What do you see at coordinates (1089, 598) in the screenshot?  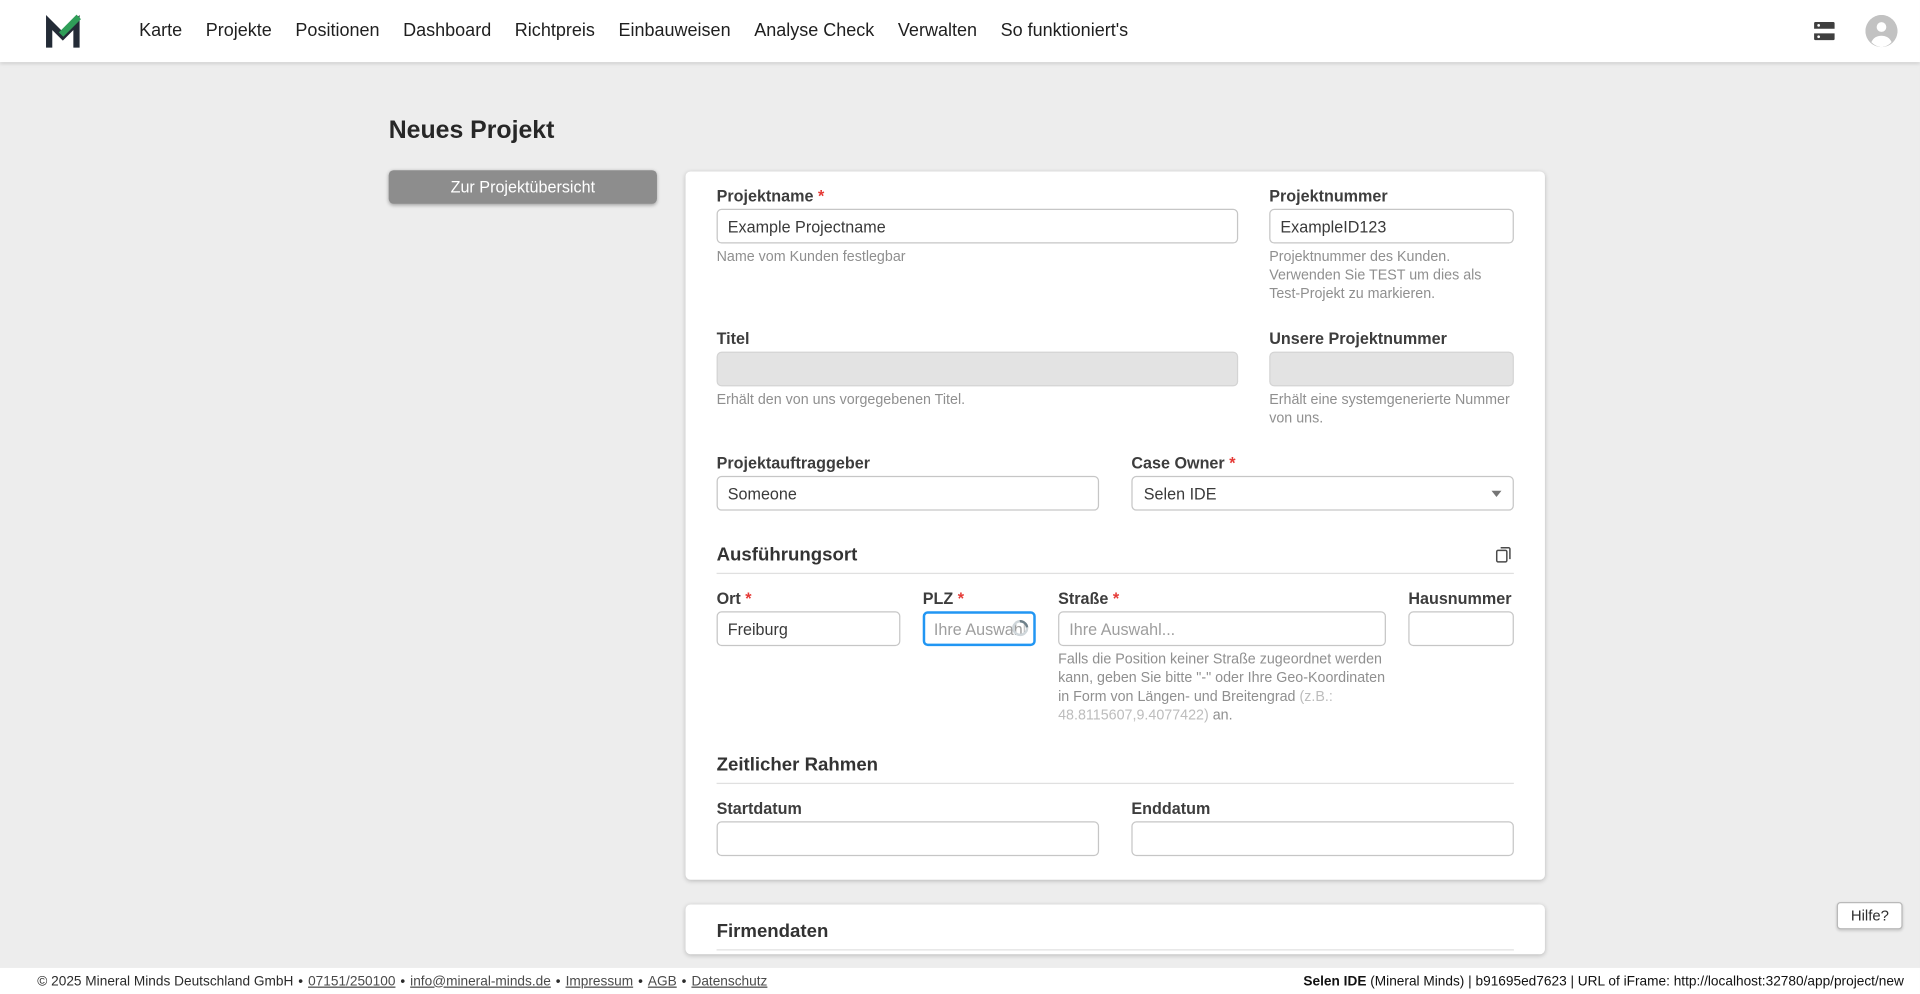 I see `strasse-label: Straße *` at bounding box center [1089, 598].